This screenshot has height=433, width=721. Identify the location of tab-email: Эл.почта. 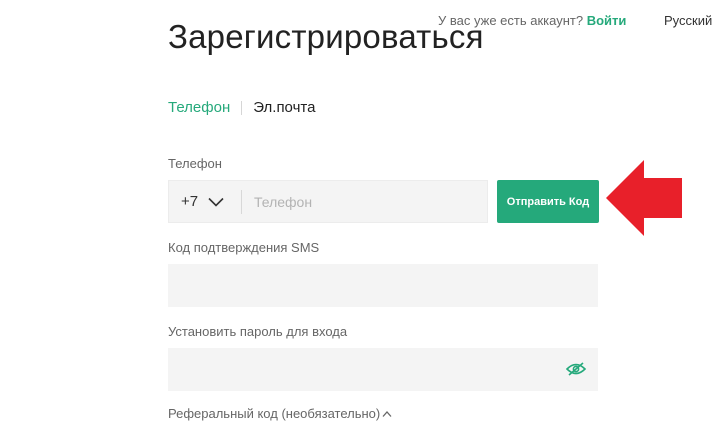
(284, 107).